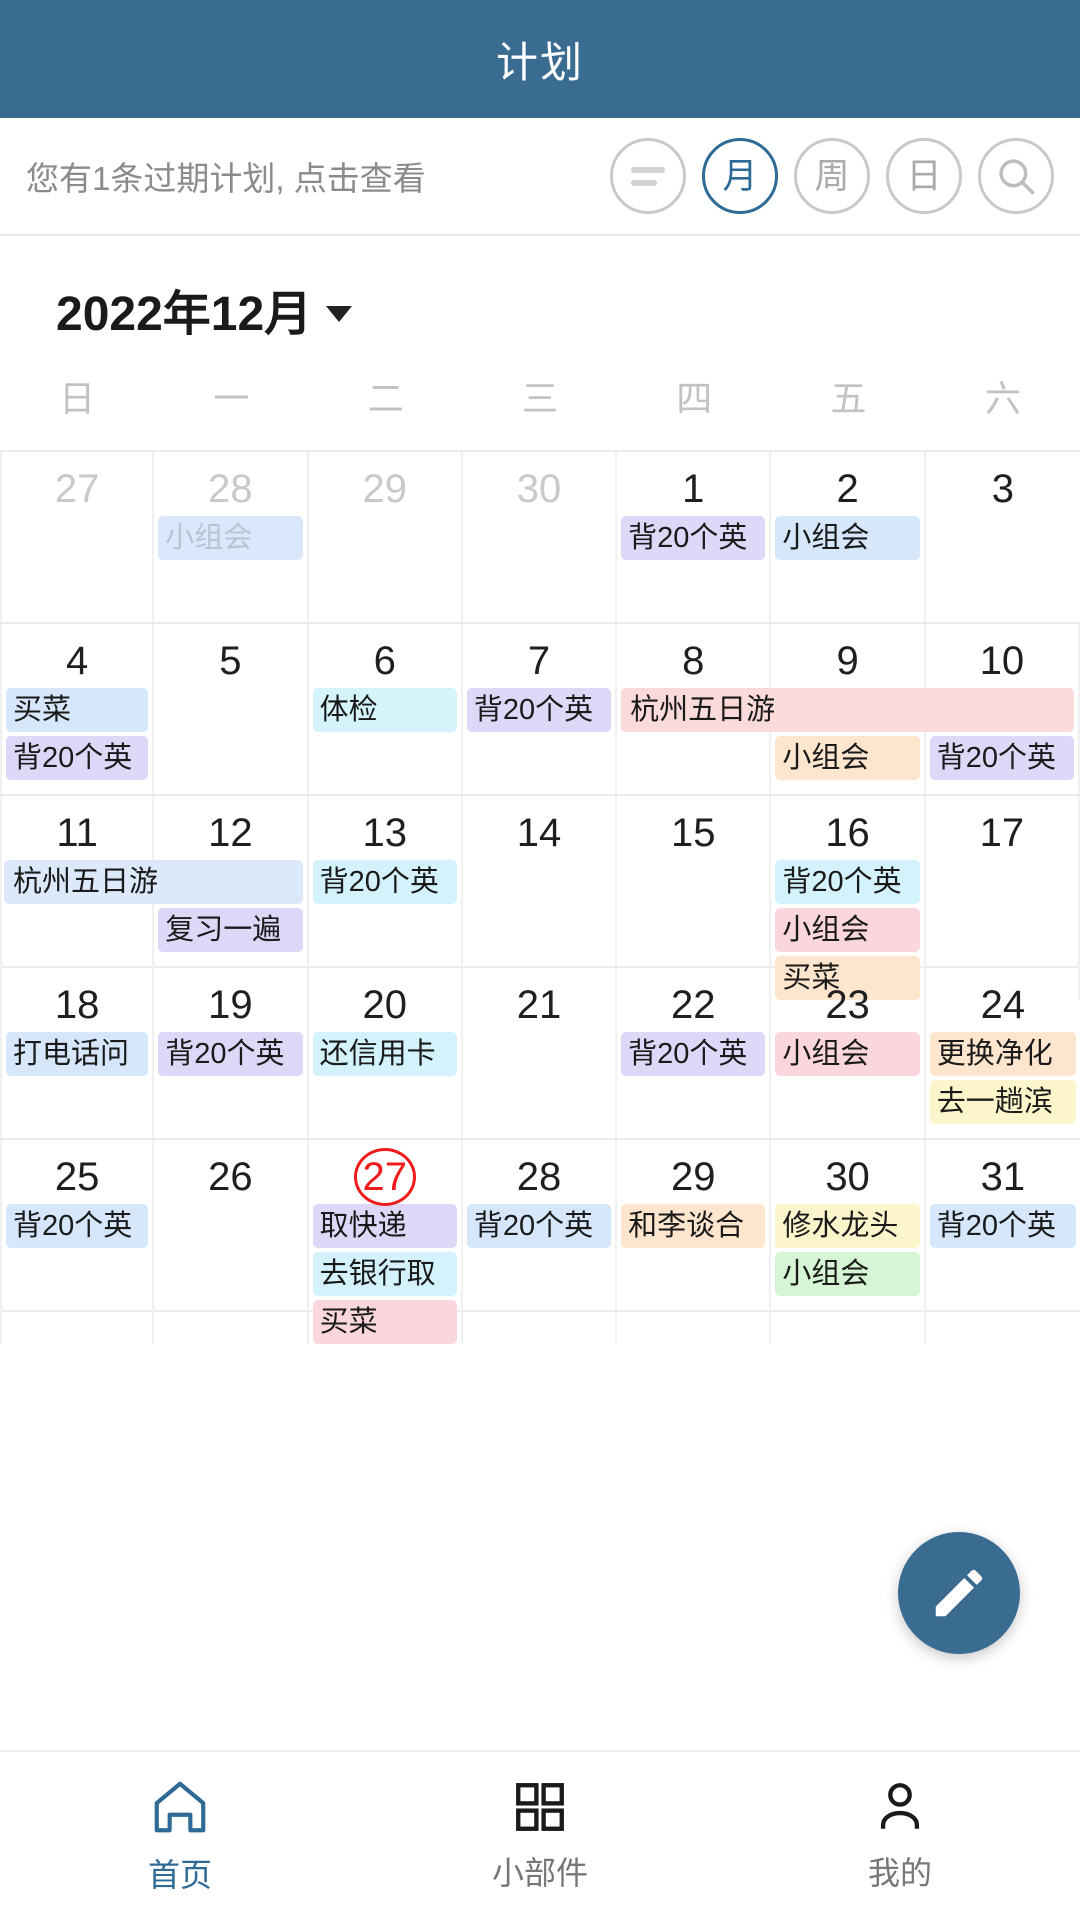 Image resolution: width=1080 pixels, height=1920 pixels. Describe the element at coordinates (230, 833) in the screenshot. I see `day-number: 12` at that location.